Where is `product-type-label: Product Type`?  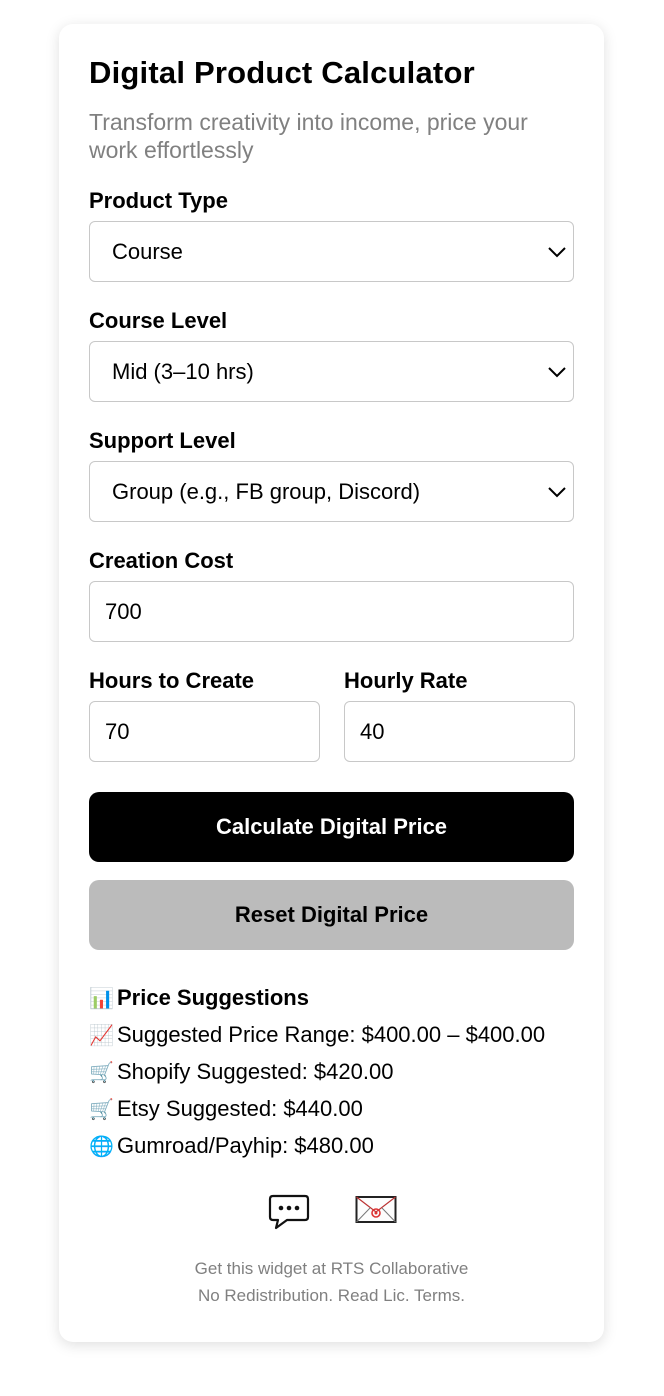
product-type-label: Product Type is located at coordinates (158, 200).